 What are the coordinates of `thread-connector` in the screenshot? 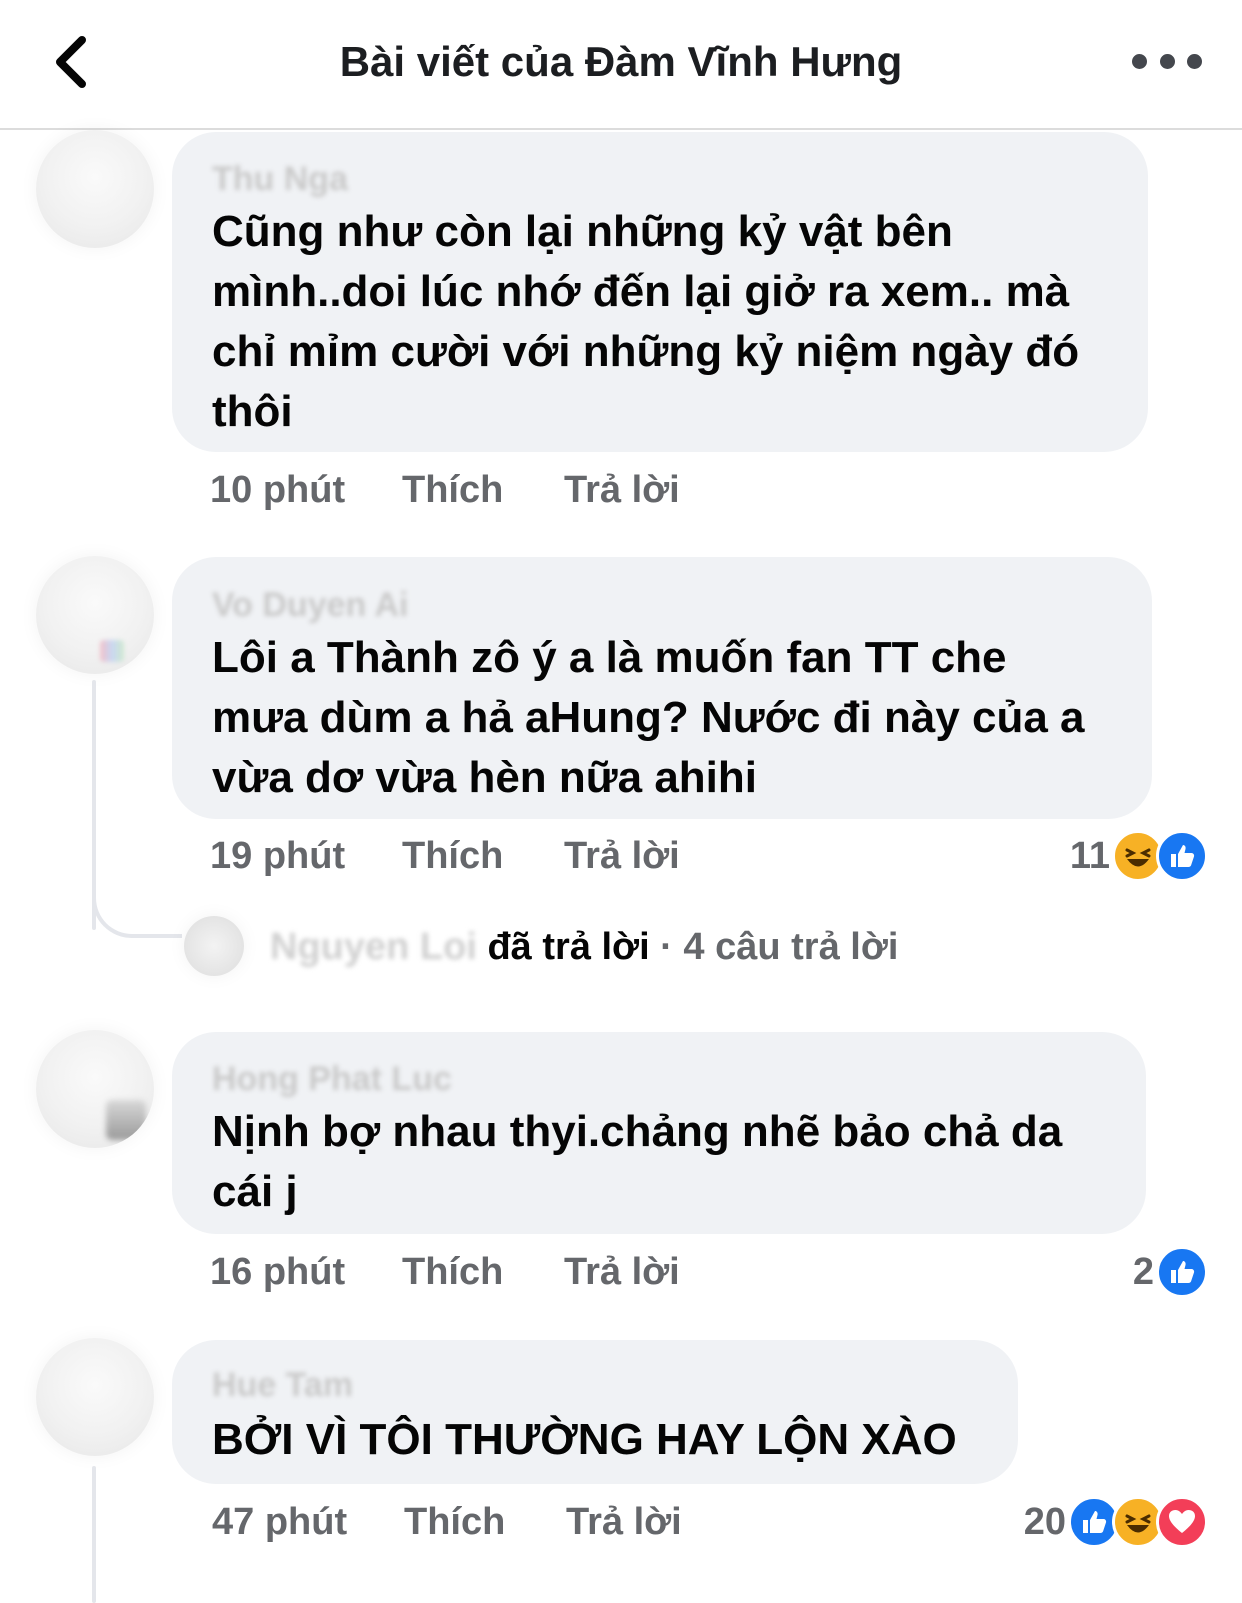 It's located at (137, 909).